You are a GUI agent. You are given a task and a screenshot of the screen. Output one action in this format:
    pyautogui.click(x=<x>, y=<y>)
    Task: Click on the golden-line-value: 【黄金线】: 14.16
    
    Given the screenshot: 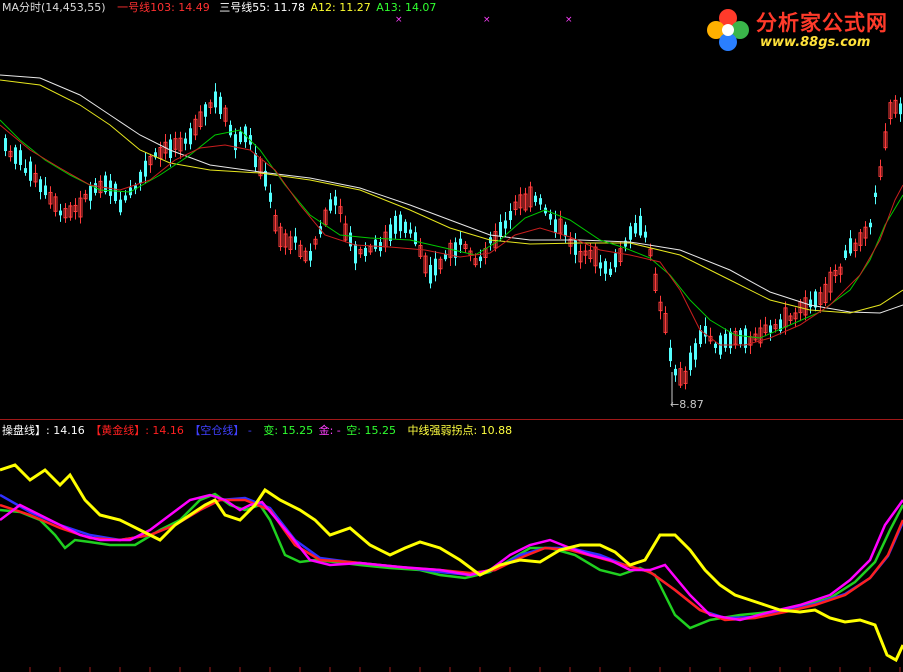 What is the action you would take?
    pyautogui.click(x=137, y=430)
    